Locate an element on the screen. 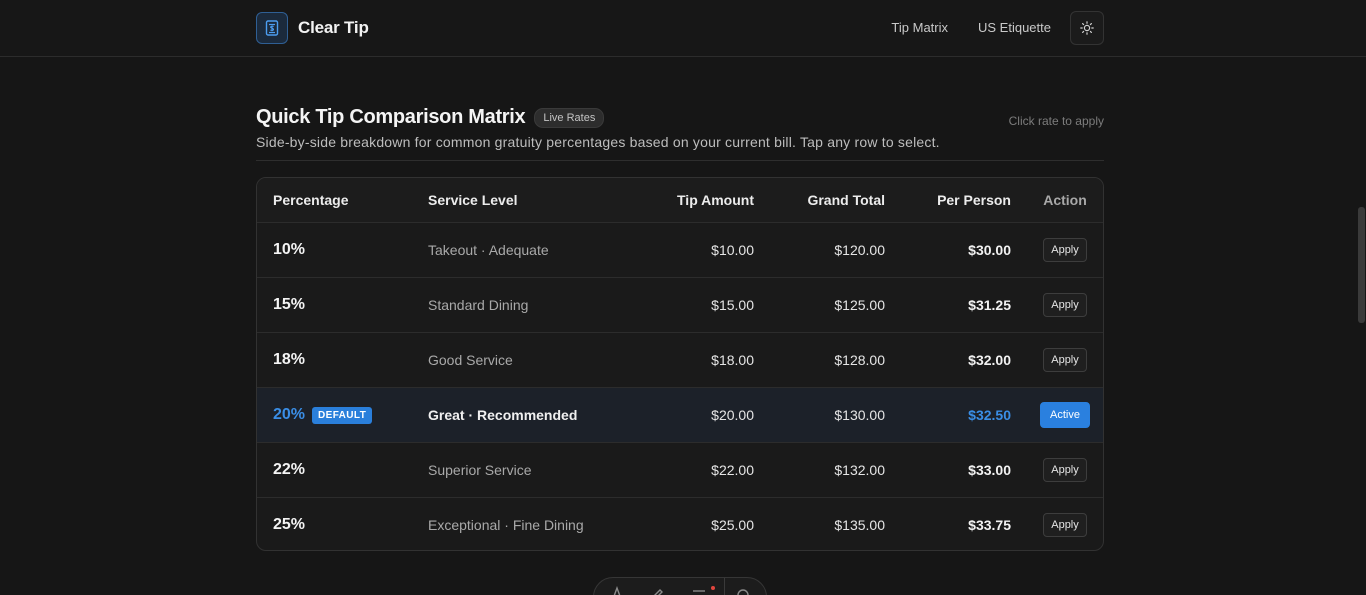  sun-icon is located at coordinates (1087, 28).